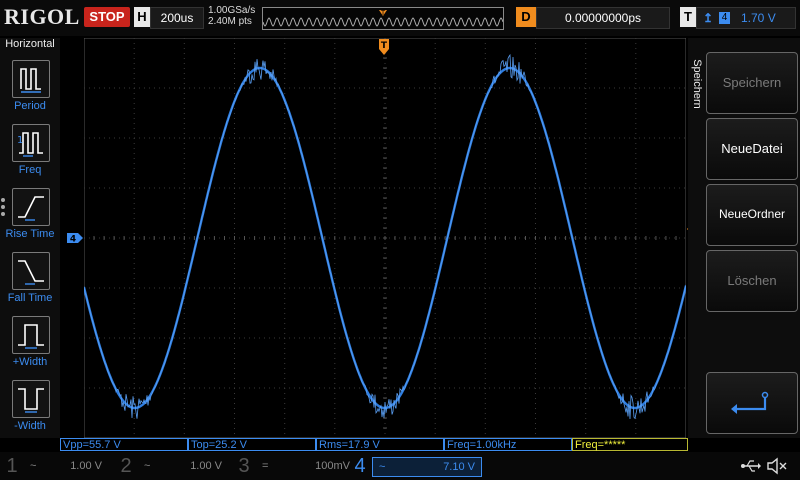  Describe the element at coordinates (265, 466) in the screenshot. I see `channel3-coupling: =` at that location.